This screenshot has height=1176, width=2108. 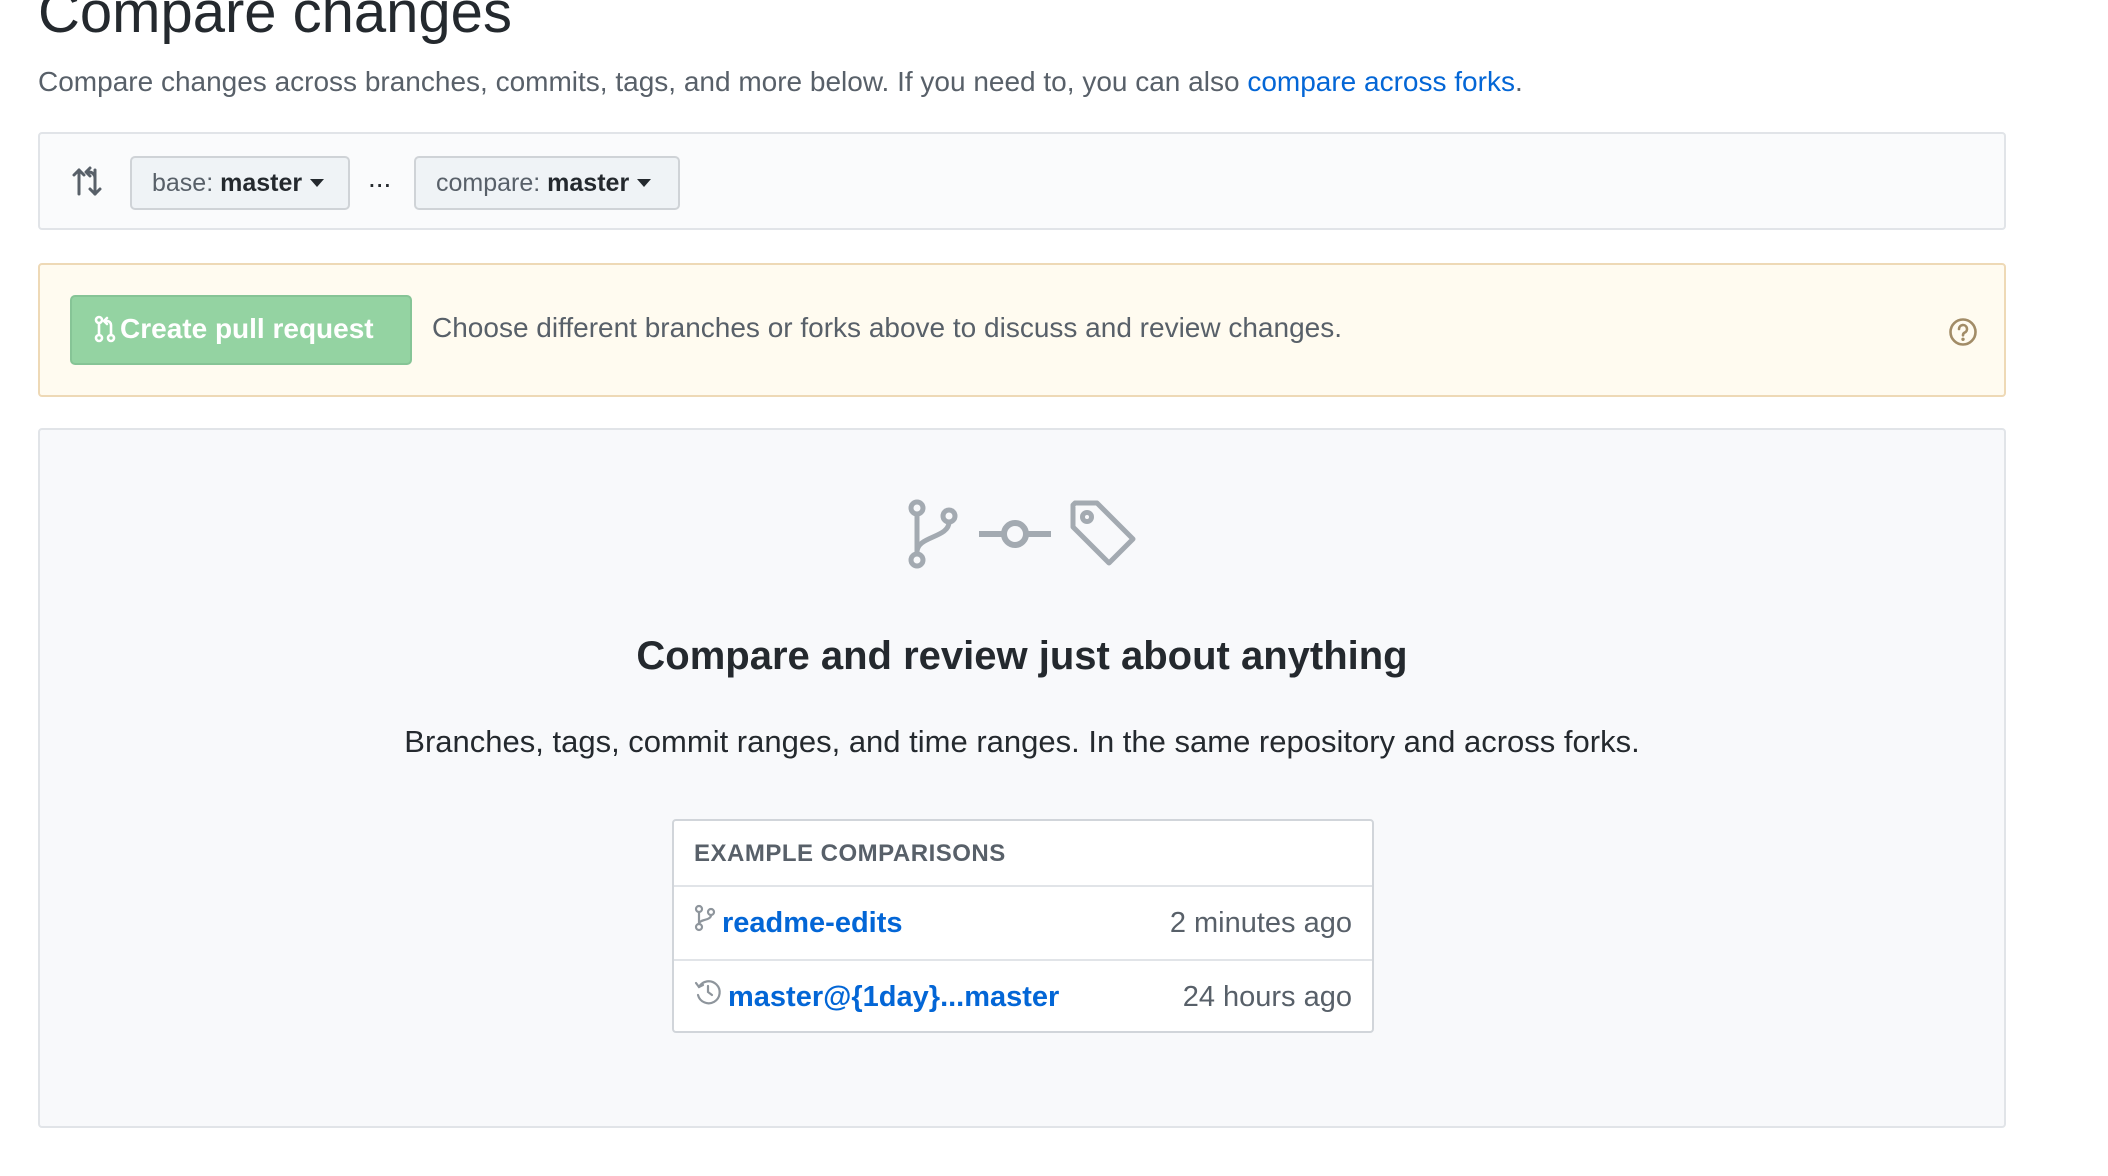 What do you see at coordinates (247, 328) in the screenshot?
I see `create-pull-request-label: Create pull request` at bounding box center [247, 328].